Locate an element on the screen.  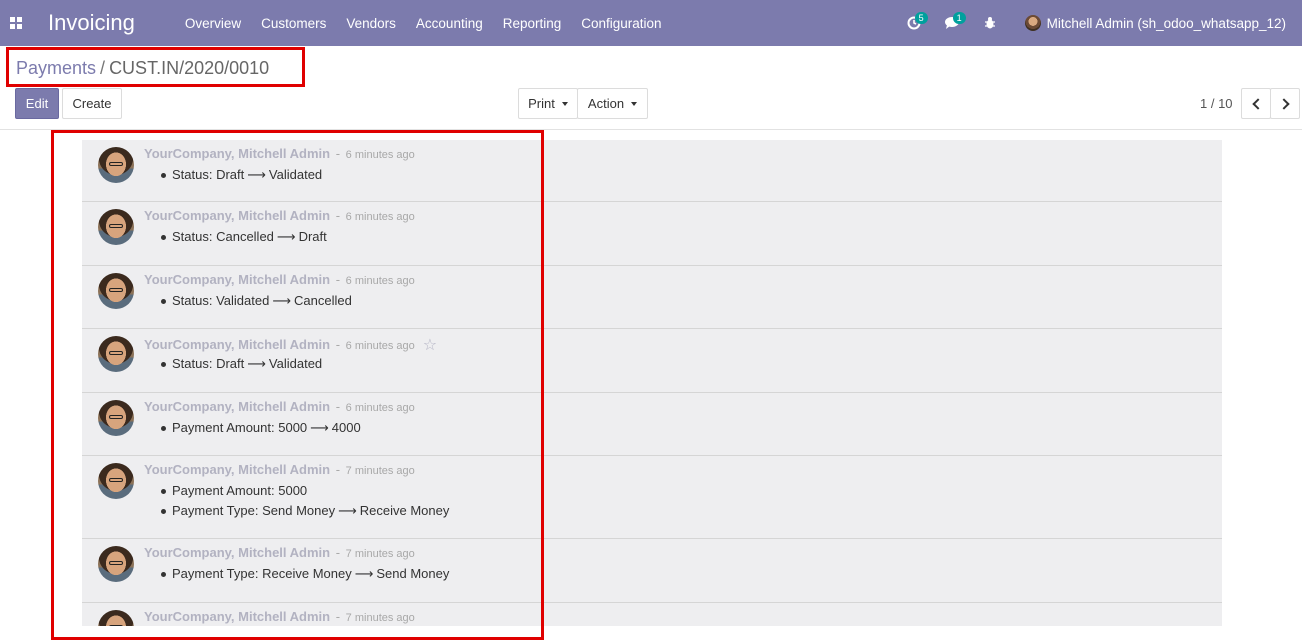
chevron-left-icon is located at coordinates (1257, 103).